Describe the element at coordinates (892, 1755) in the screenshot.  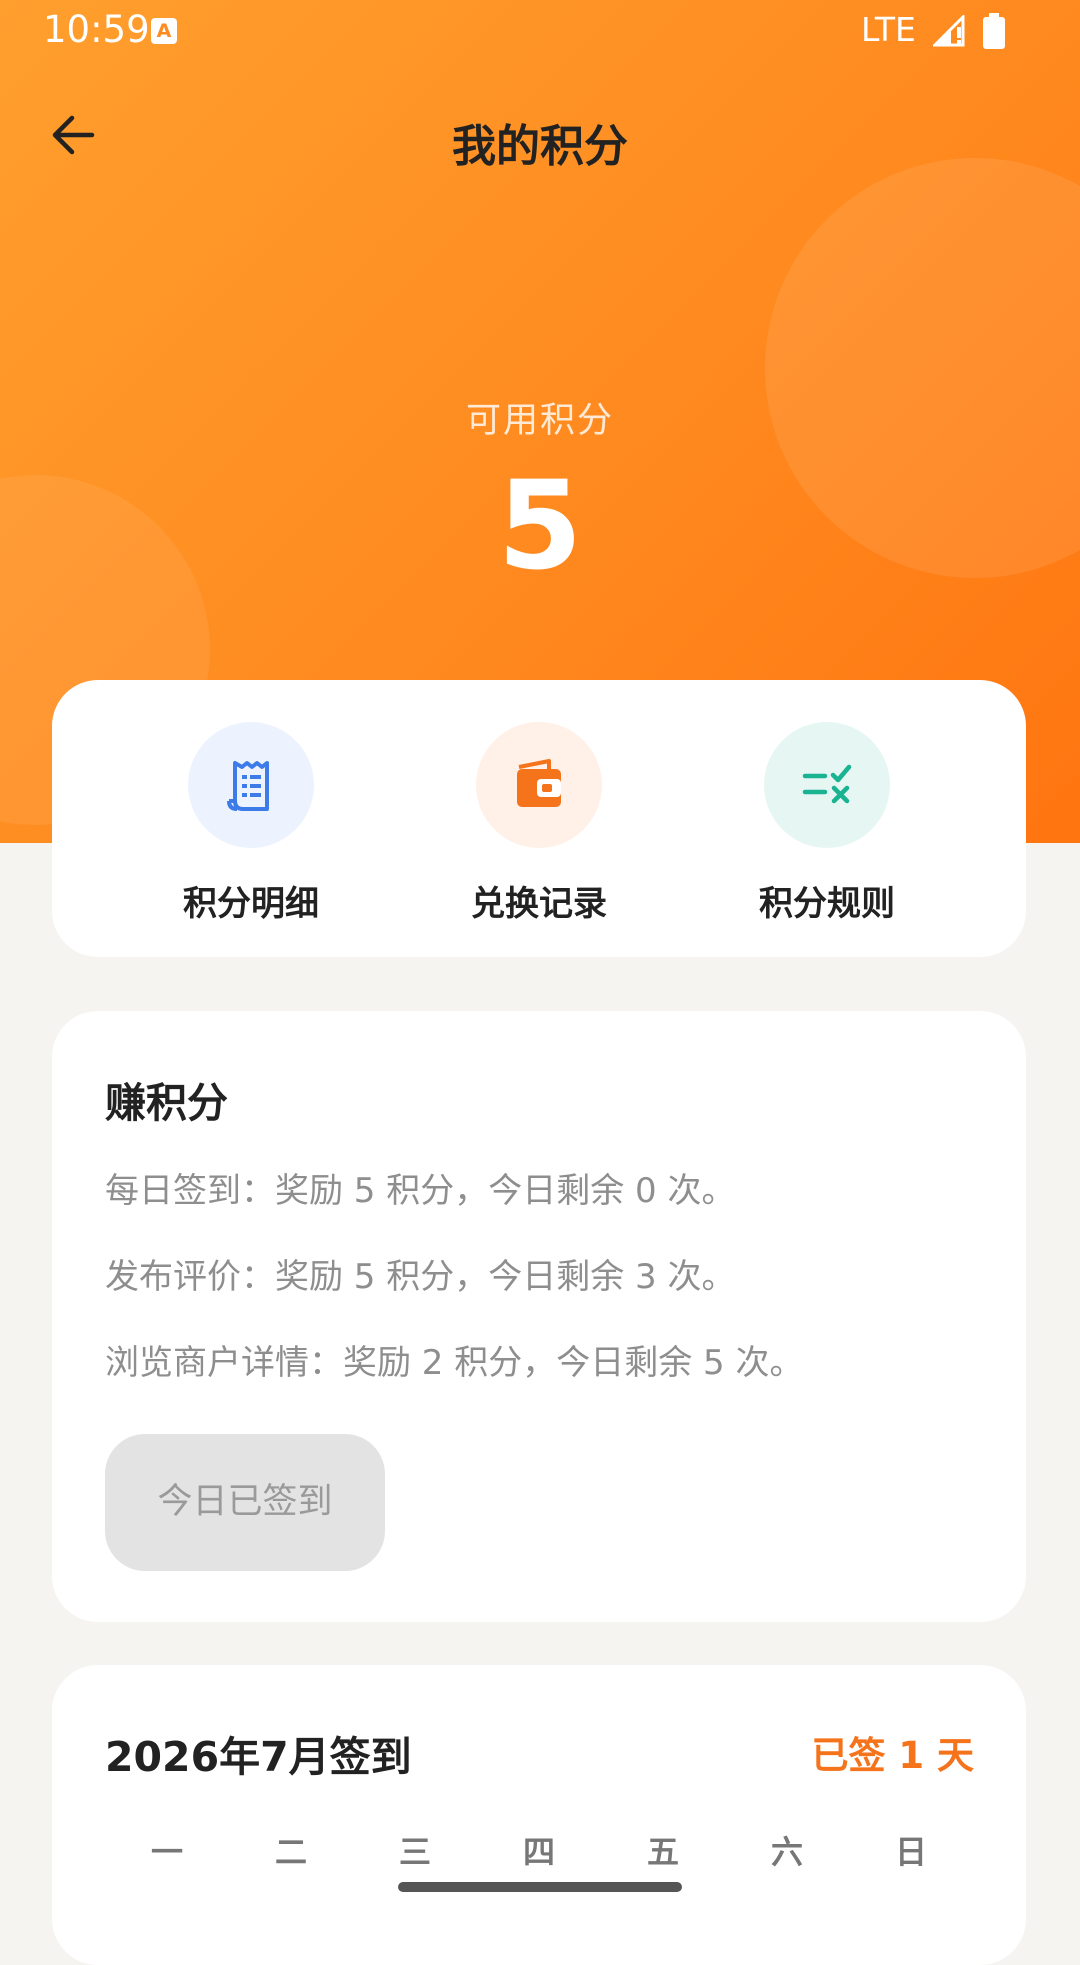
I see `signed-days-count: 已签 1 天` at that location.